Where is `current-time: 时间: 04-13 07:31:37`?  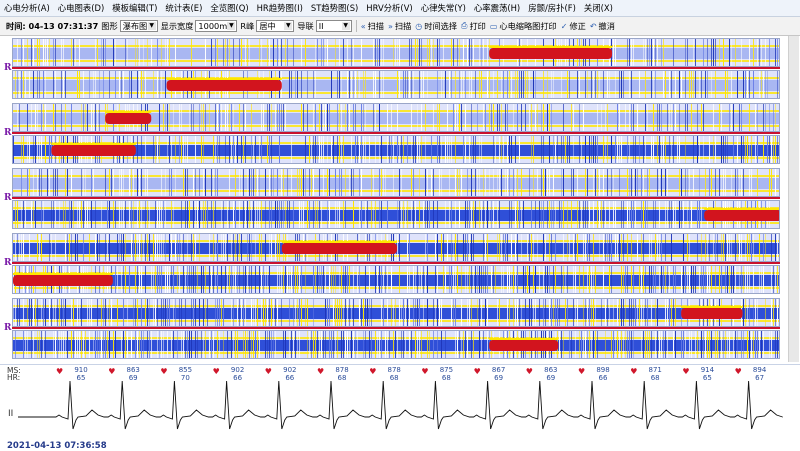 current-time: 时间: 04-13 07:31:37 is located at coordinates (52, 26).